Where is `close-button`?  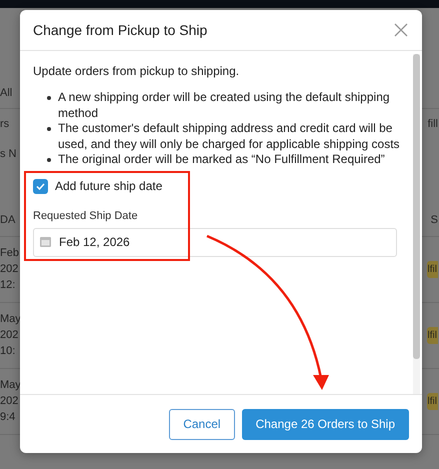 close-button is located at coordinates (401, 30).